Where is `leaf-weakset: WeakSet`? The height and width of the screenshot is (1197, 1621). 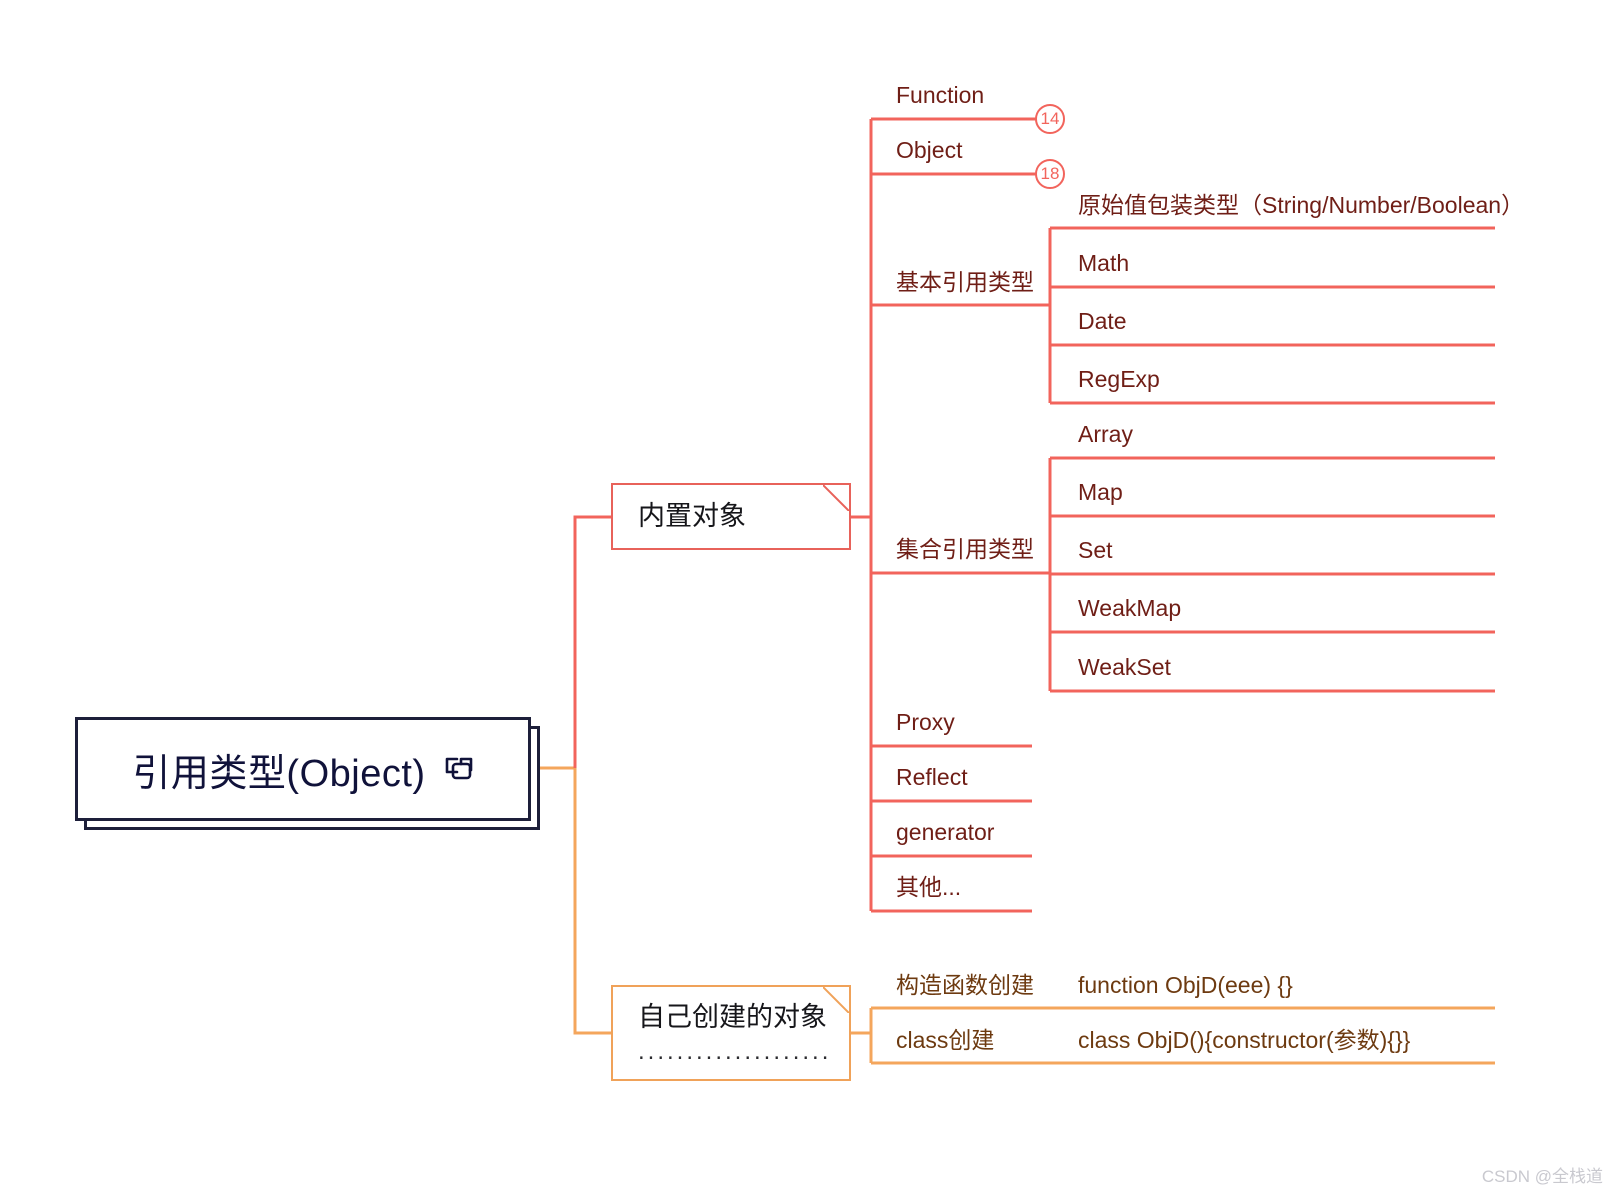
leaf-weakset: WeakSet is located at coordinates (1124, 667).